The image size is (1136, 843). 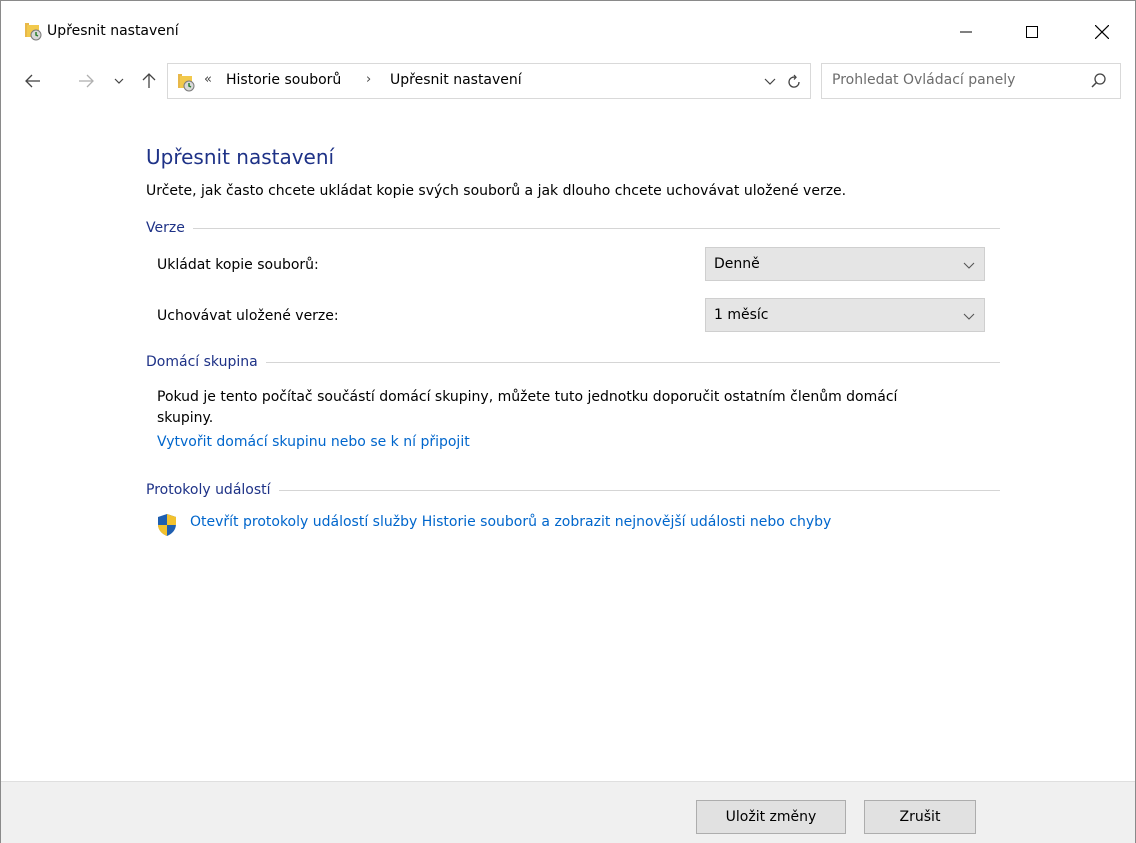 I want to click on refresh-button, so click(x=794, y=82).